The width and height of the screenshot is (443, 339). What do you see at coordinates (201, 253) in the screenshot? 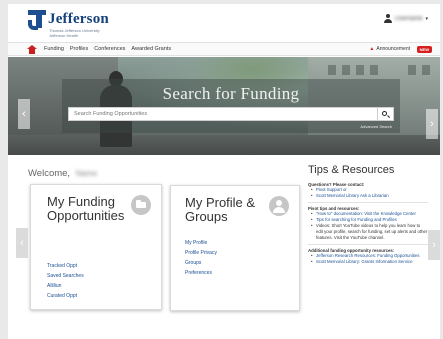
I see `link-profile-privacy: Profile Privacy` at bounding box center [201, 253].